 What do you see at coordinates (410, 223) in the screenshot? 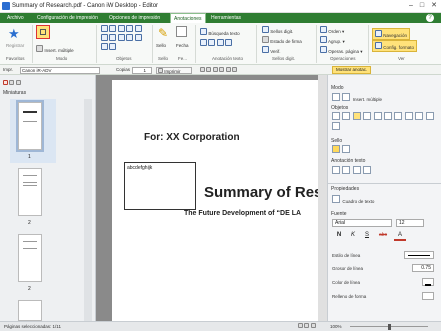
I see `font-size-select: 12` at bounding box center [410, 223].